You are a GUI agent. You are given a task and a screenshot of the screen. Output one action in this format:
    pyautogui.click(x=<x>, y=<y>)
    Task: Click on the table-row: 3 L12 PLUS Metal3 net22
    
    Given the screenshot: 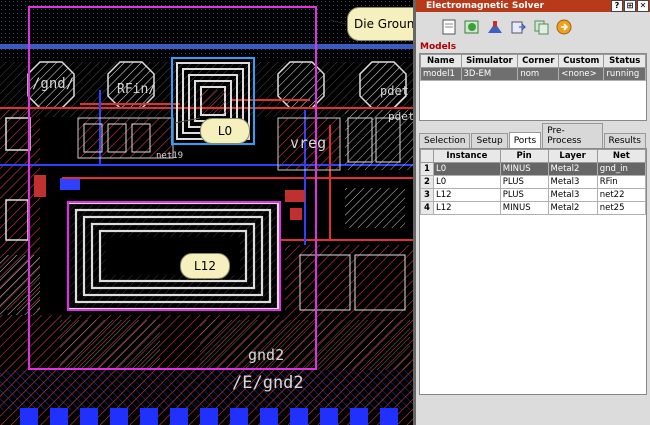 What is the action you would take?
    pyautogui.click(x=533, y=195)
    